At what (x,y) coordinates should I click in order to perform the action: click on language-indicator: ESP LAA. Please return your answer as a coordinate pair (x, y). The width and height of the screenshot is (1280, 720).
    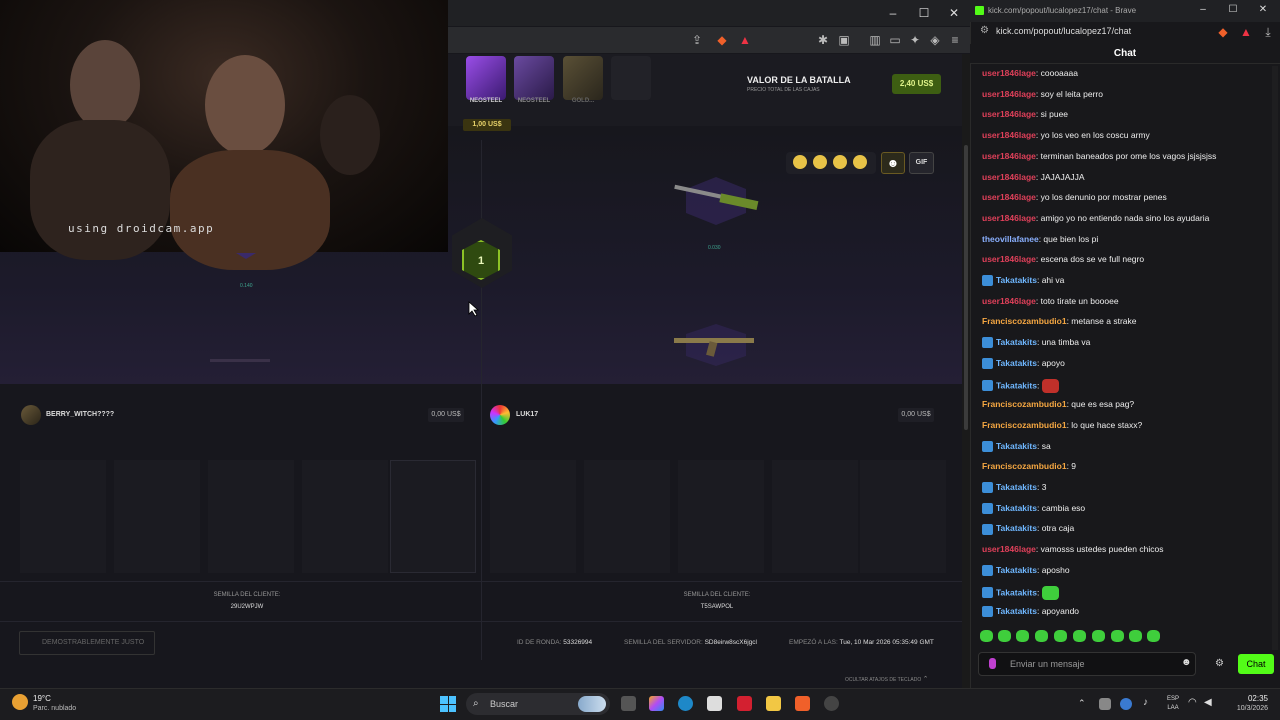
    Looking at the image, I should click on (1173, 704).